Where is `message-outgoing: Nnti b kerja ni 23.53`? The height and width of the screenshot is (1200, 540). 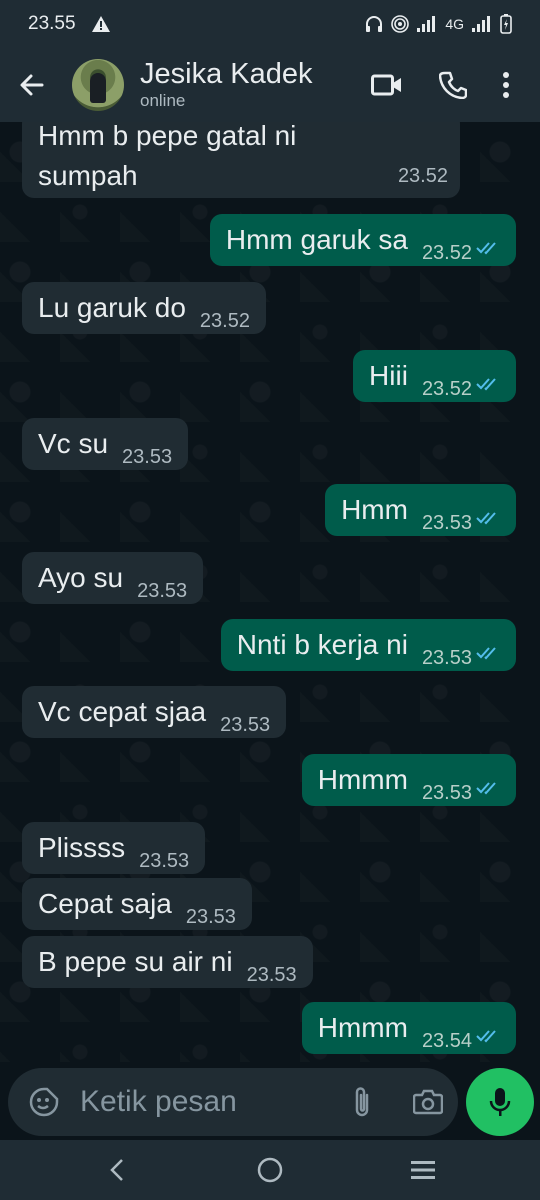
message-outgoing: Nnti b kerja ni 23.53 is located at coordinates (368, 645).